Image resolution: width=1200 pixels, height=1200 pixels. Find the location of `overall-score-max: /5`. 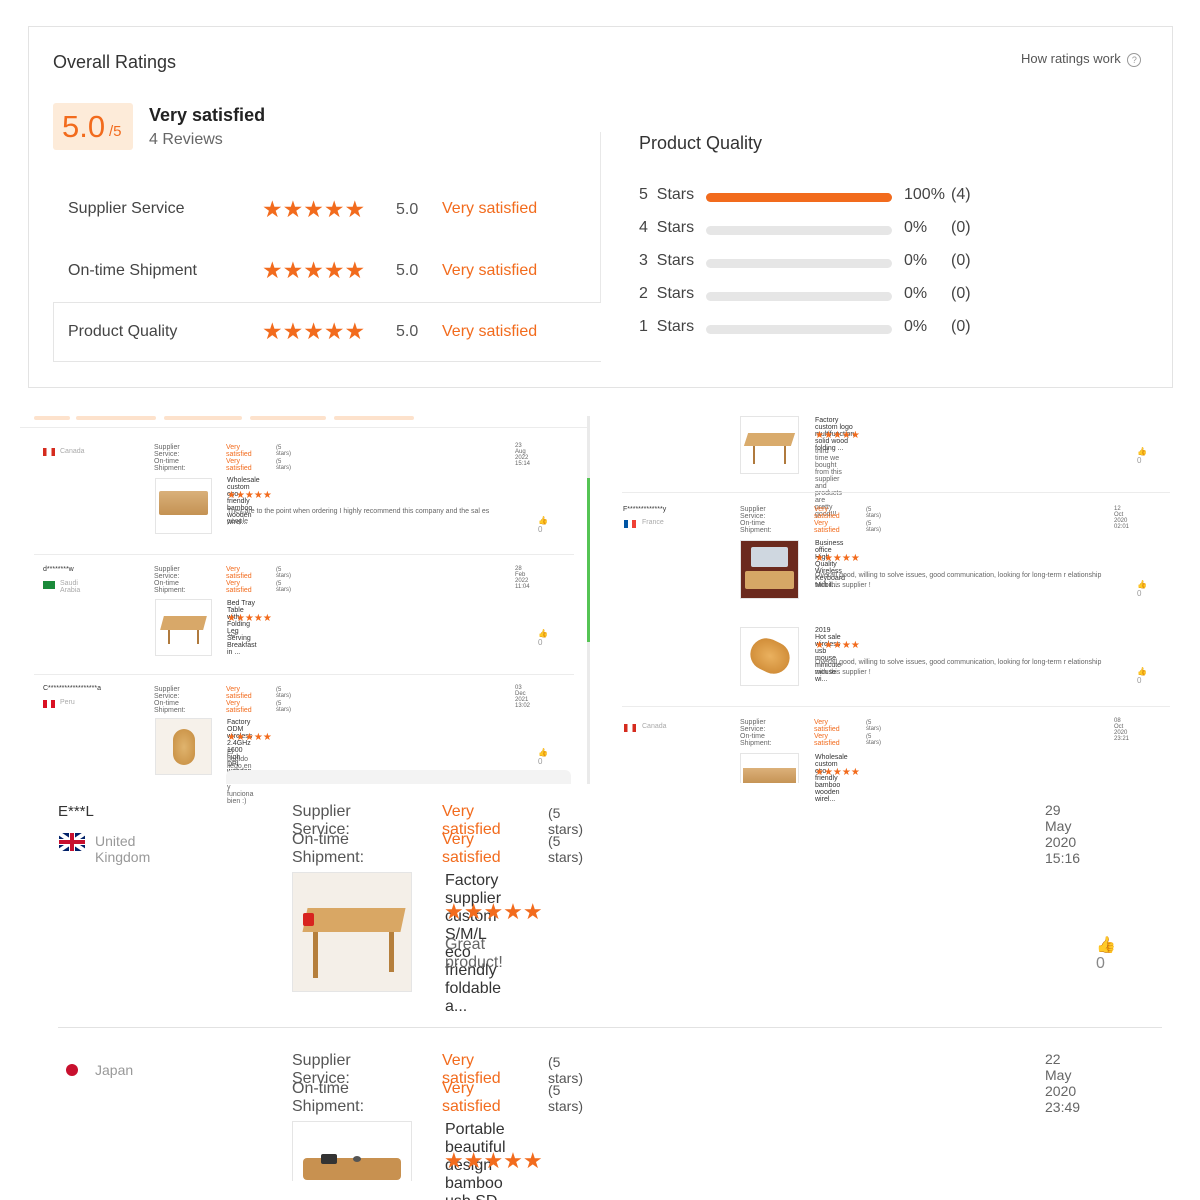

overall-score-max: /5 is located at coordinates (115, 131).